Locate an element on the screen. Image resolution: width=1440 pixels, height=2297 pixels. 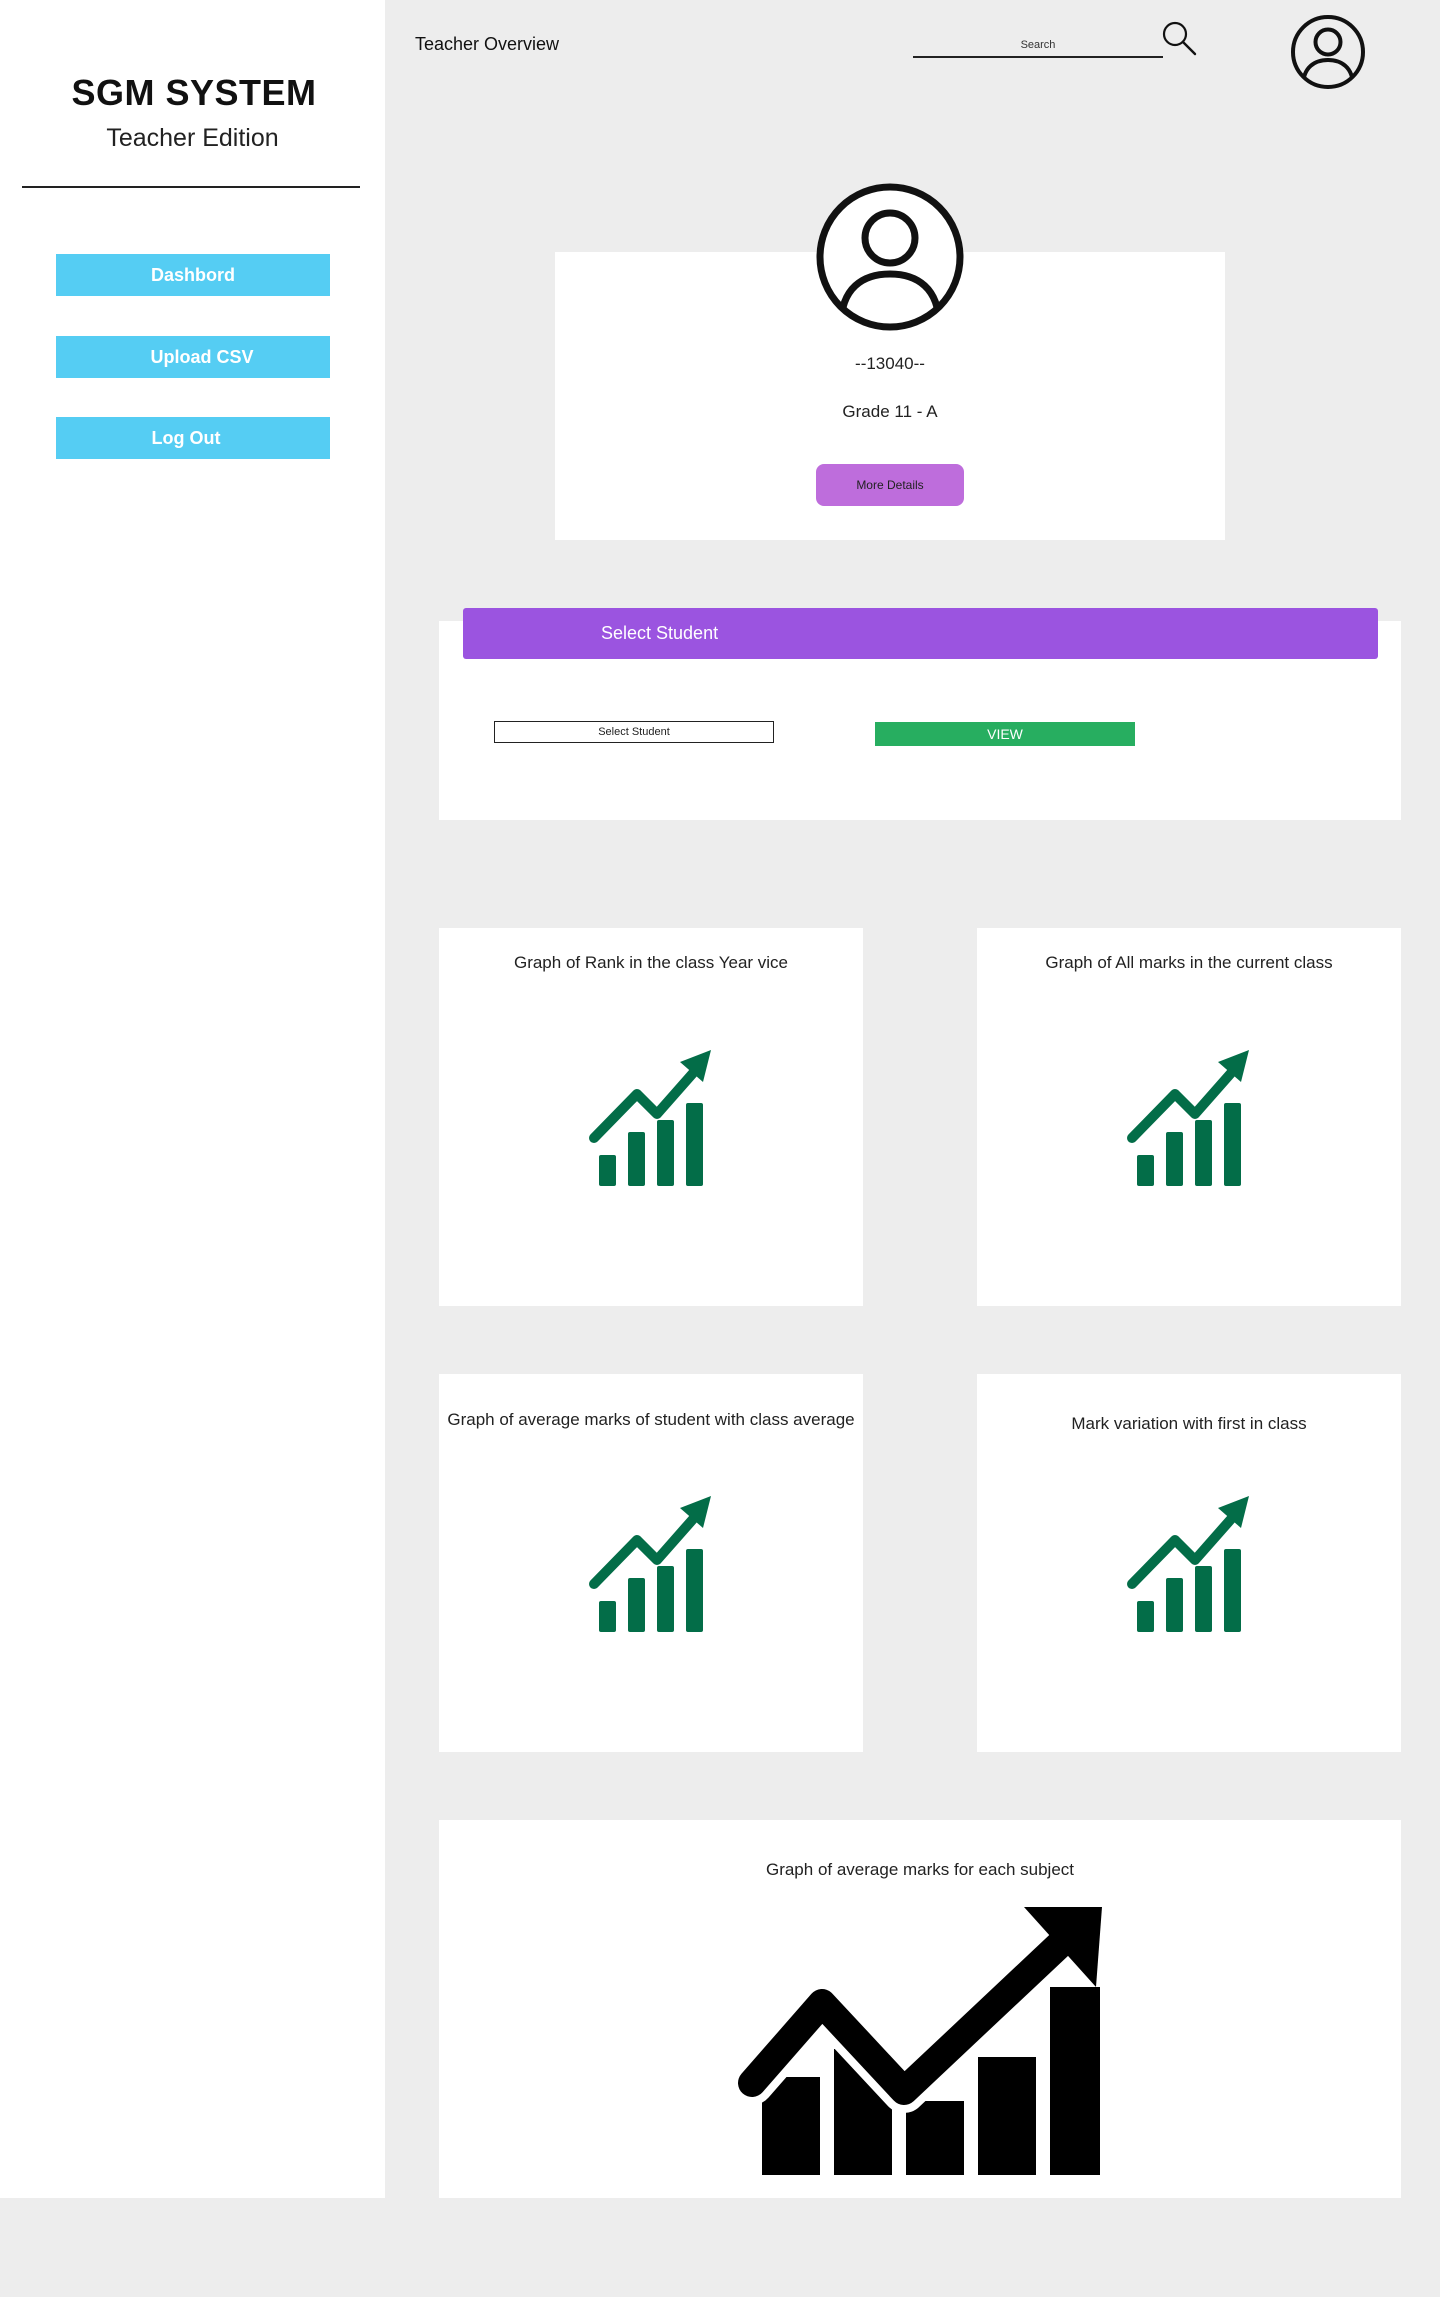
graph-card-subject-average: Graph of average marks for each subject is located at coordinates (920, 2009).